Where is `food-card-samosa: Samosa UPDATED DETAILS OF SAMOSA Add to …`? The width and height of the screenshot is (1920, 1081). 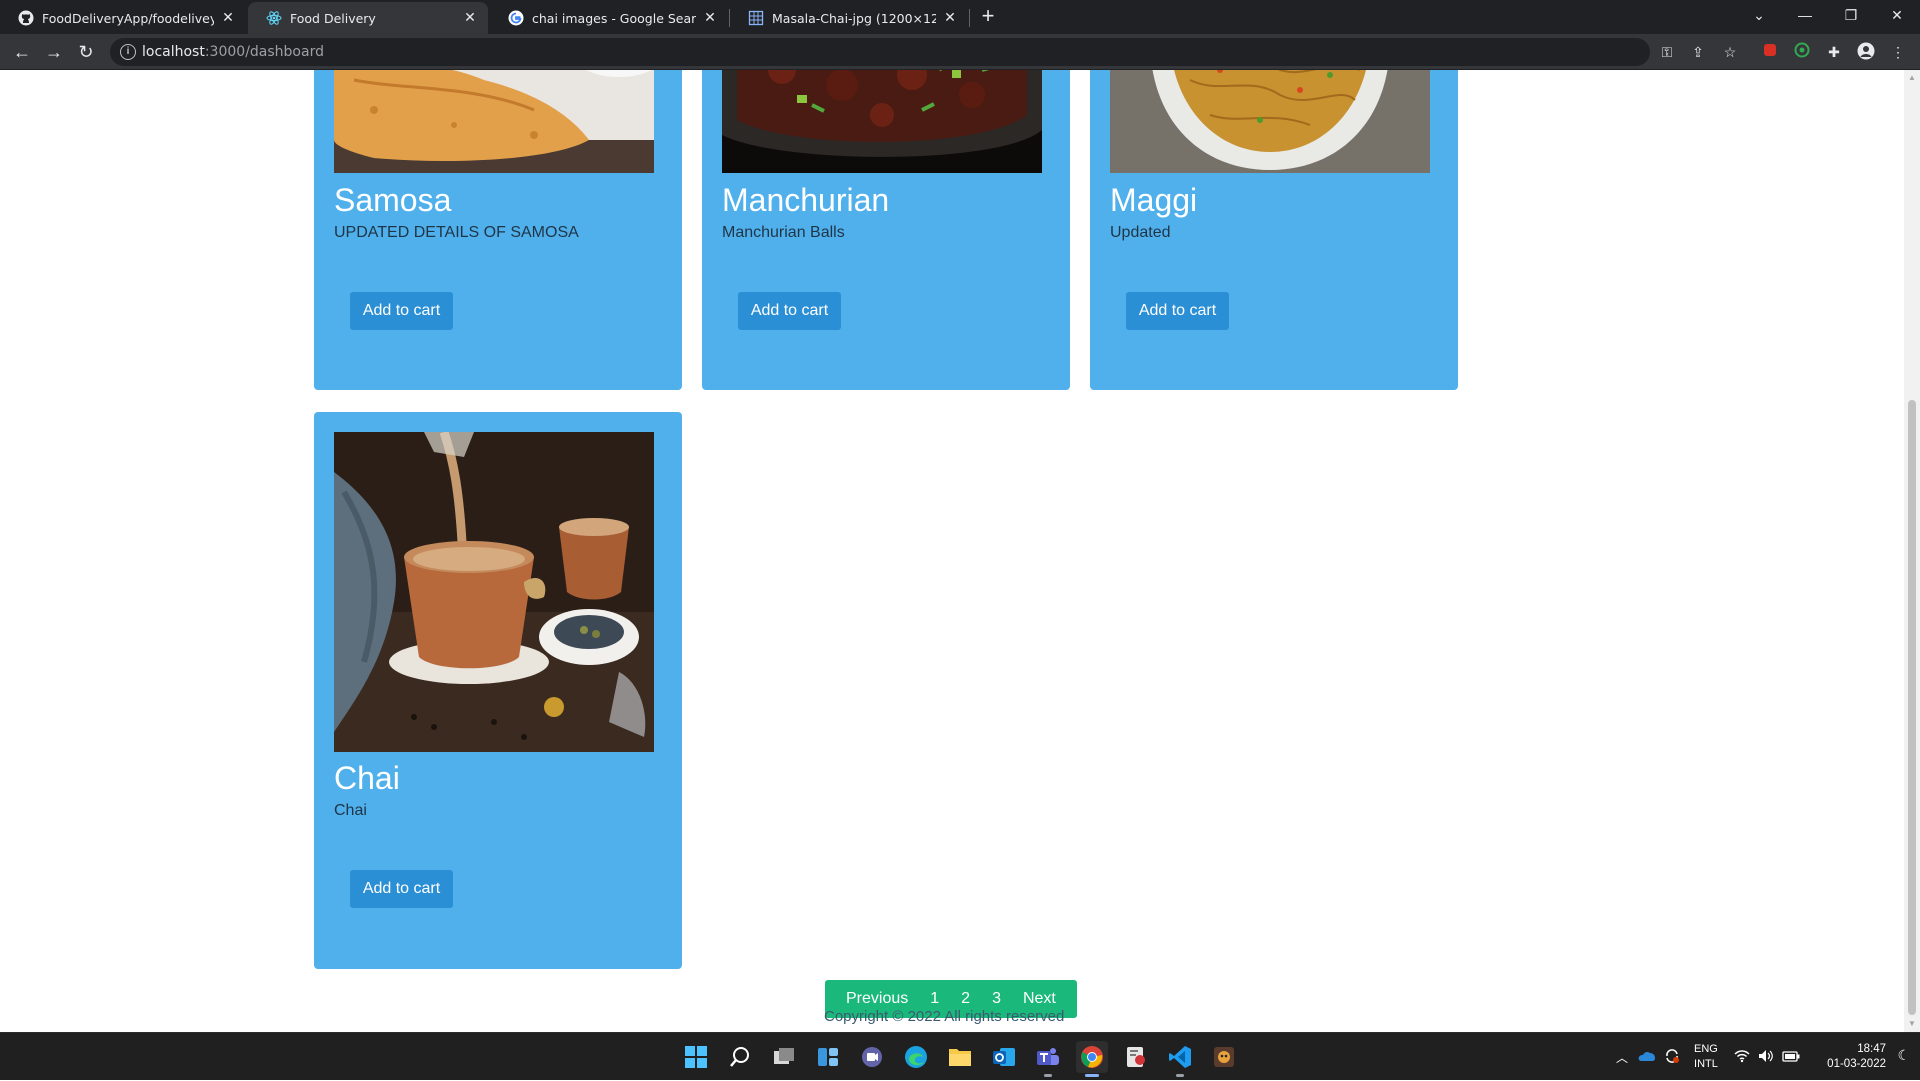 food-card-samosa: Samosa UPDATED DETAILS OF SAMOSA Add to … is located at coordinates (498, 230).